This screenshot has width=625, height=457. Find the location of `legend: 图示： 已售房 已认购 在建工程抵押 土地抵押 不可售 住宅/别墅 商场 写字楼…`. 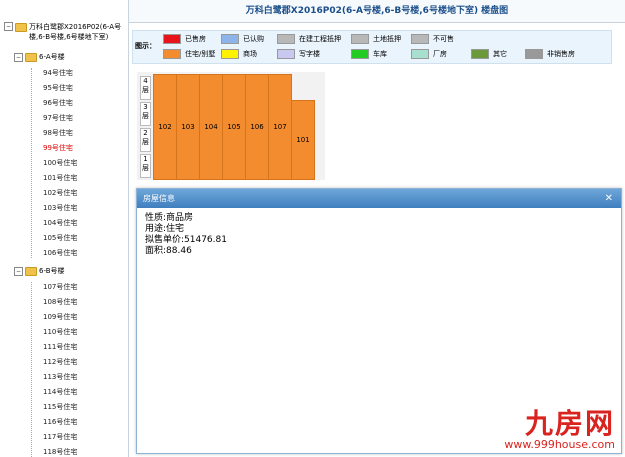

legend: 图示： 已售房 已认购 在建工程抵押 土地抵押 不可售 住宅/别墅 商场 写字楼… is located at coordinates (372, 47).